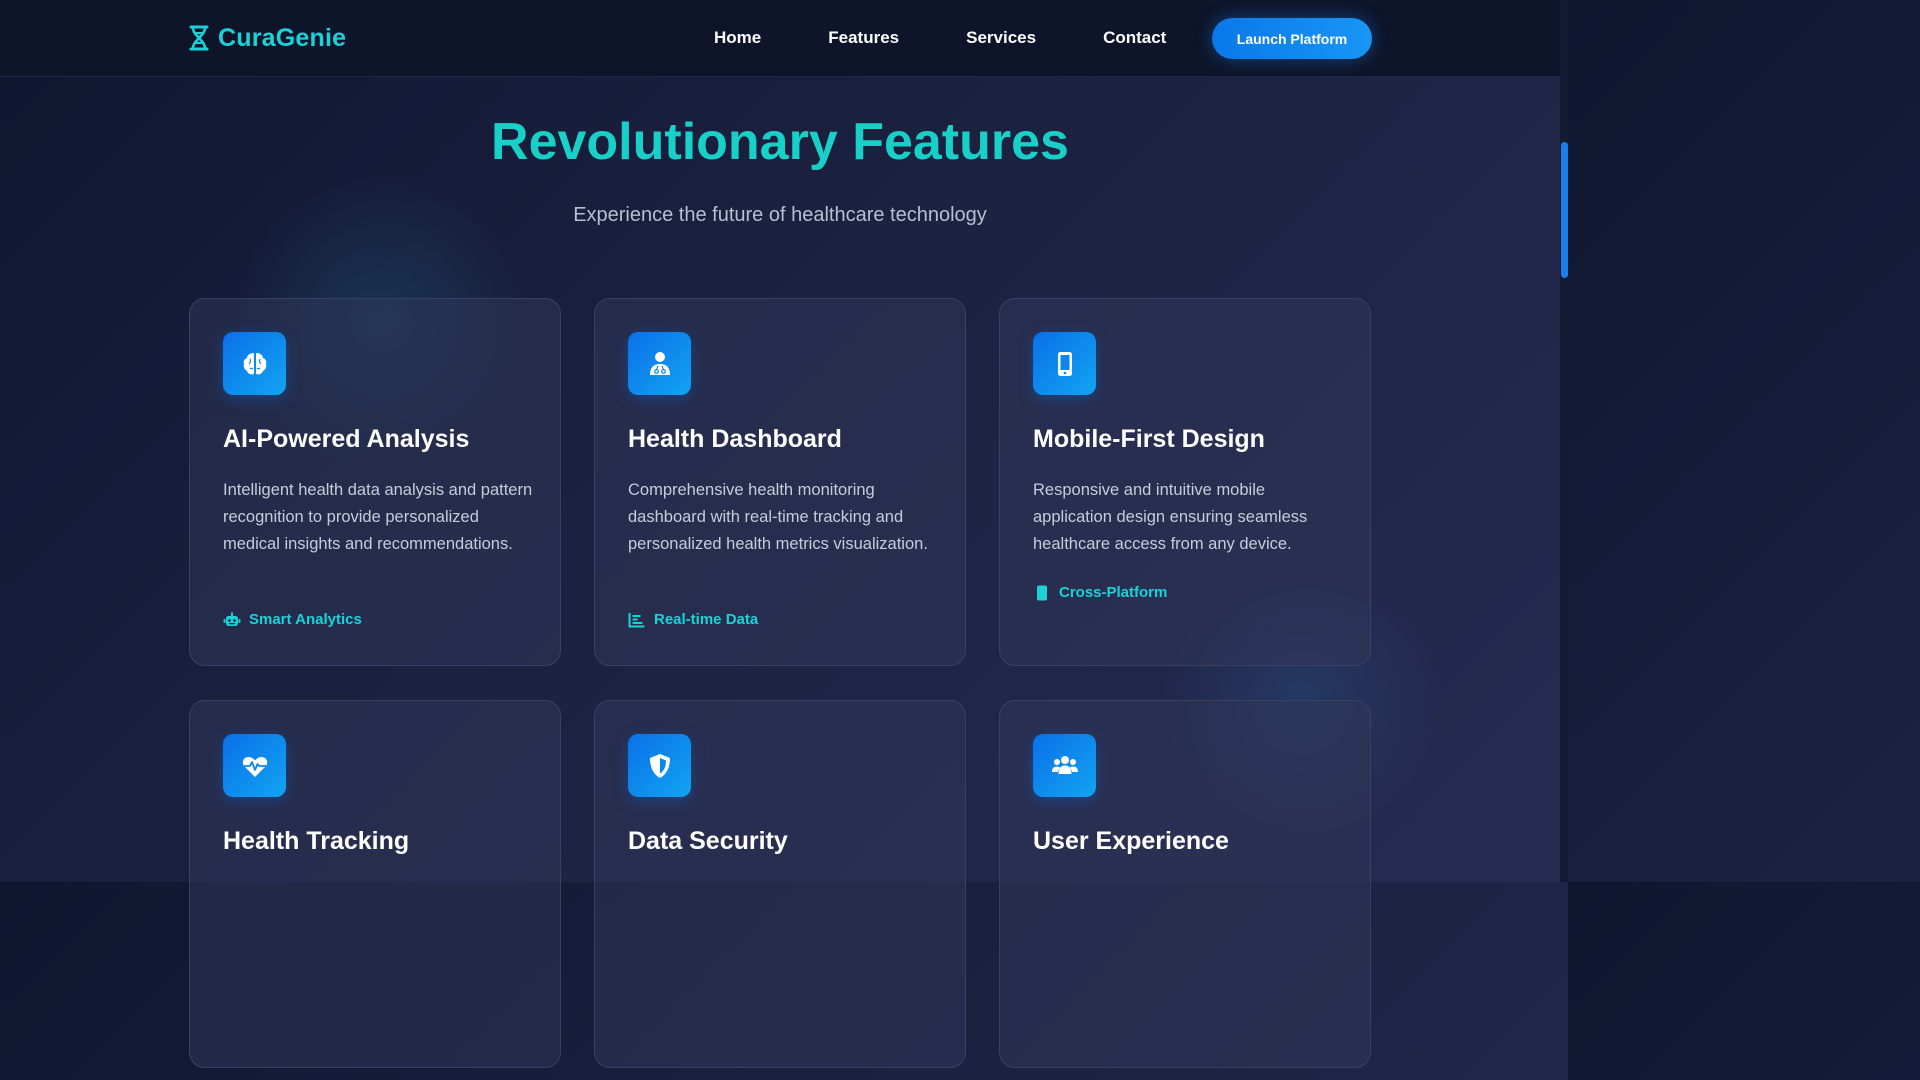 The image size is (1920, 1080). I want to click on feature-tag: Real-time Data, so click(693, 619).